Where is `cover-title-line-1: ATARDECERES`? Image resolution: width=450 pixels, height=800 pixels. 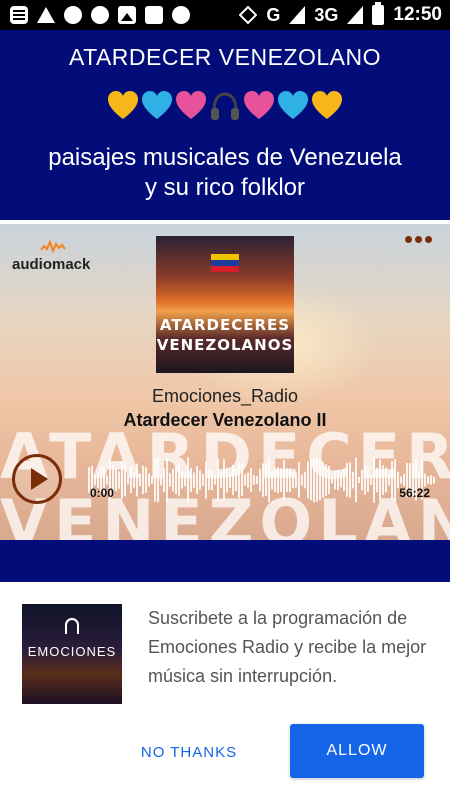 cover-title-line-1: ATARDECERES is located at coordinates (225, 325).